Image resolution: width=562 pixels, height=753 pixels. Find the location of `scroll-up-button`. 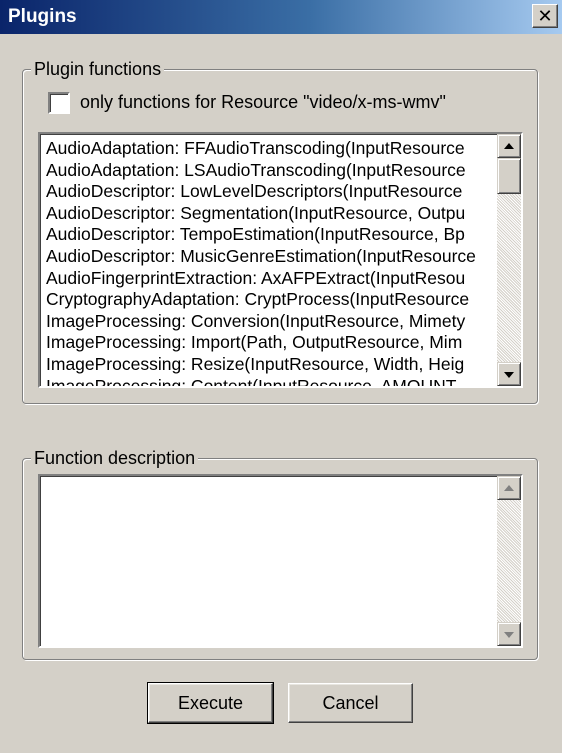

scroll-up-button is located at coordinates (509, 146).